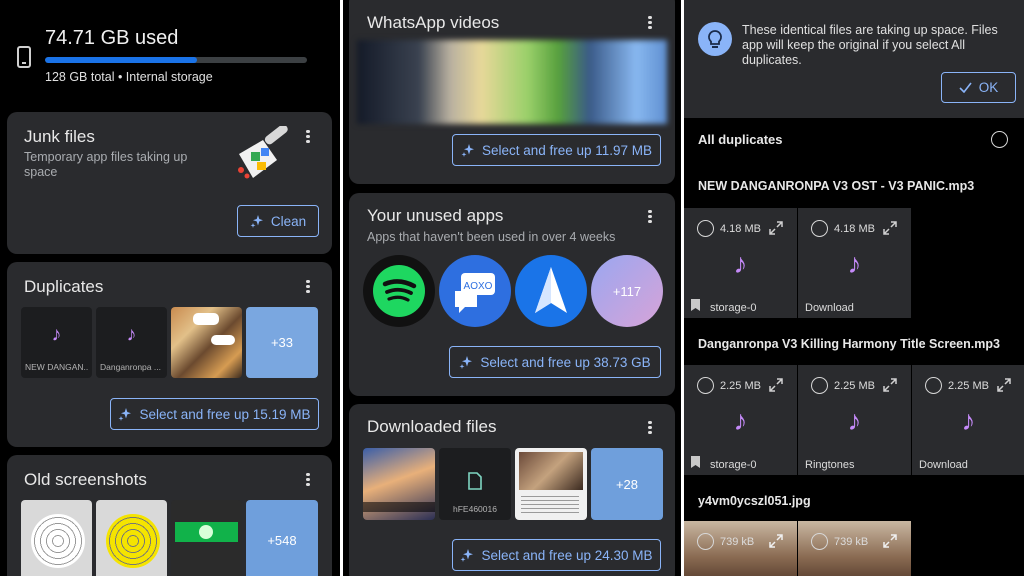 This screenshot has width=1024, height=576. I want to click on chat-app-icon: AOXO, so click(475, 291).